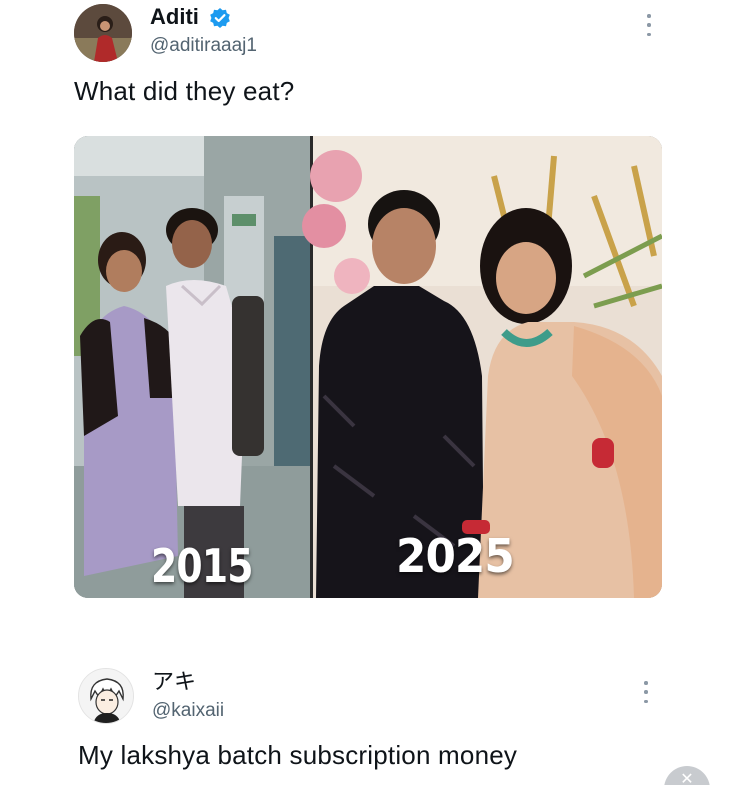  Describe the element at coordinates (184, 91) in the screenshot. I see `post-text: What did they eat?` at that location.